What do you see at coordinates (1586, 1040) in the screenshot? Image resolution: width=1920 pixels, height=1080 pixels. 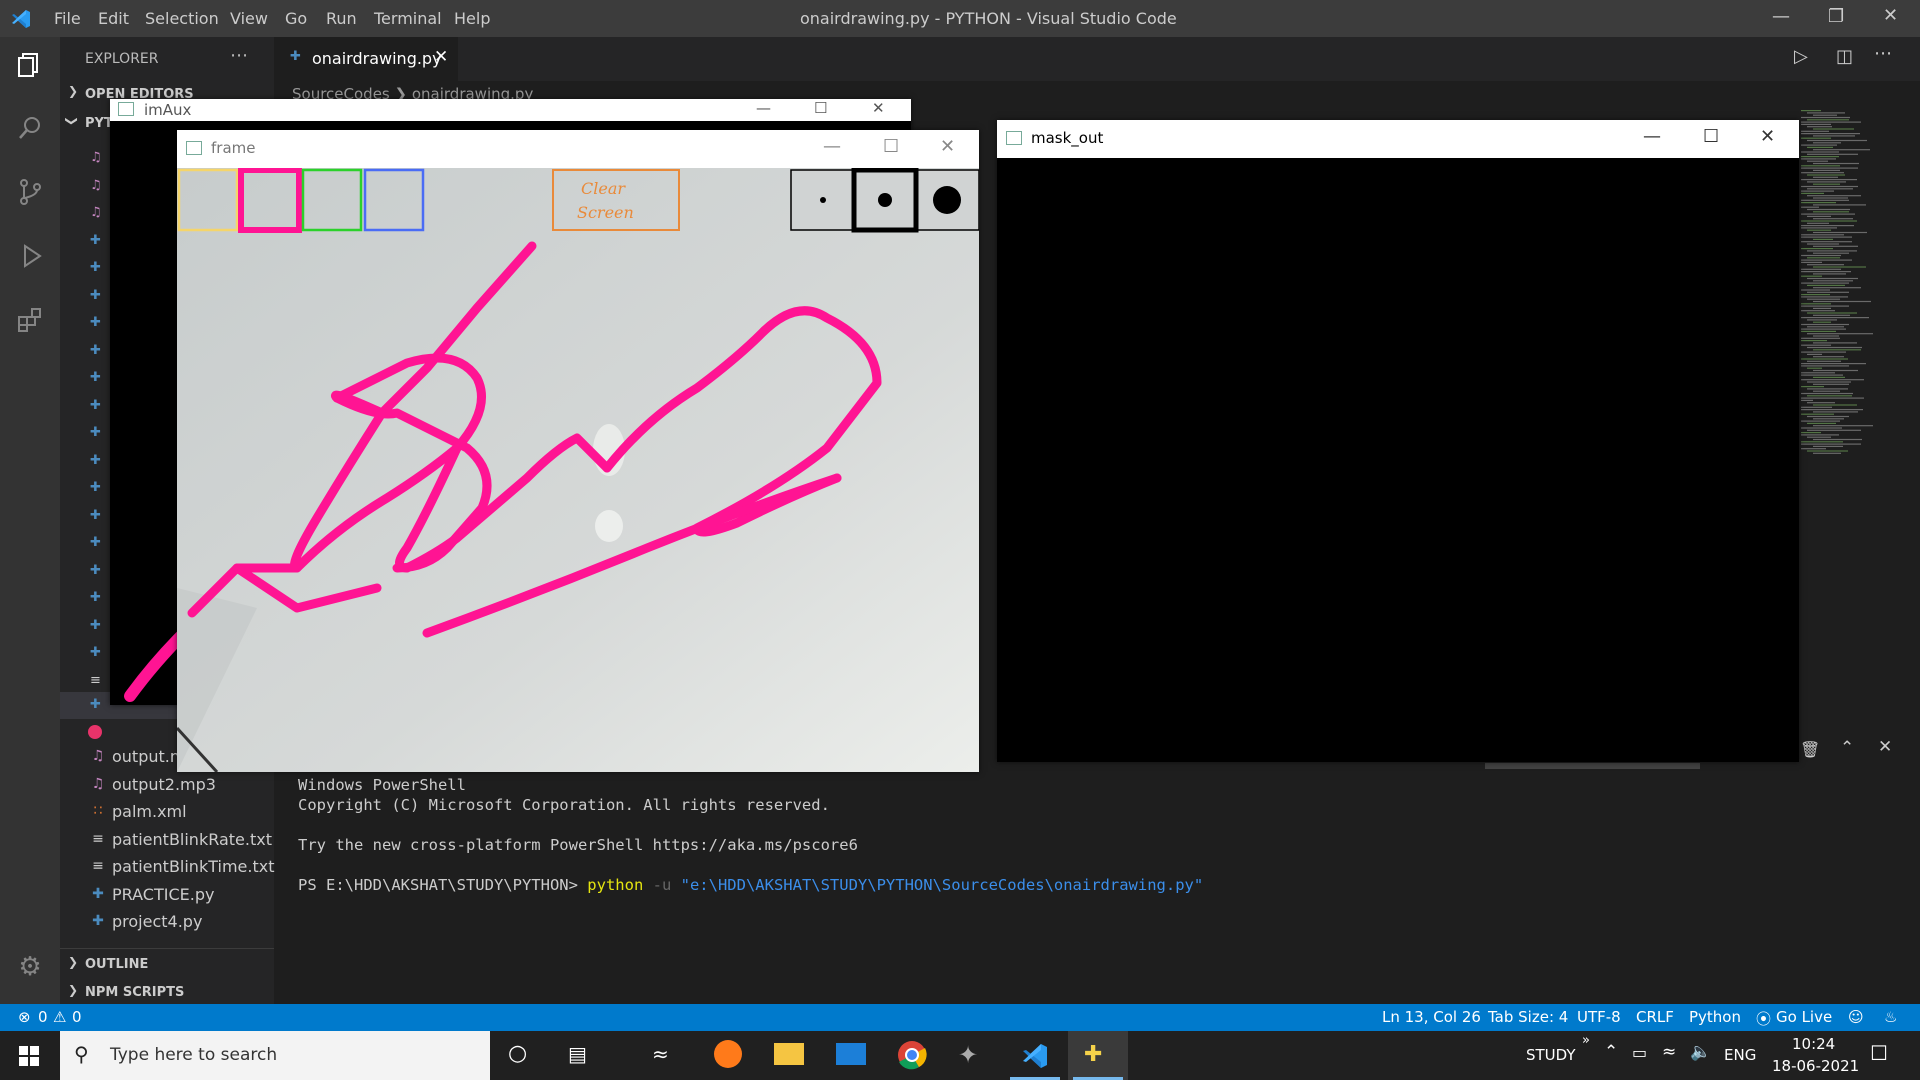 I see `double-chevron-icon: »` at bounding box center [1586, 1040].